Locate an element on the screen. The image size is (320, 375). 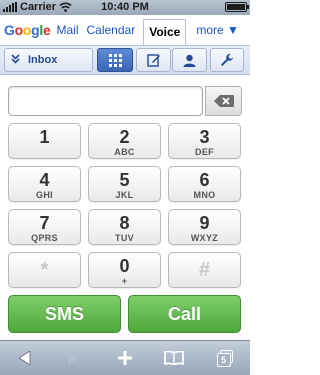
backspace-button is located at coordinates (223, 101).